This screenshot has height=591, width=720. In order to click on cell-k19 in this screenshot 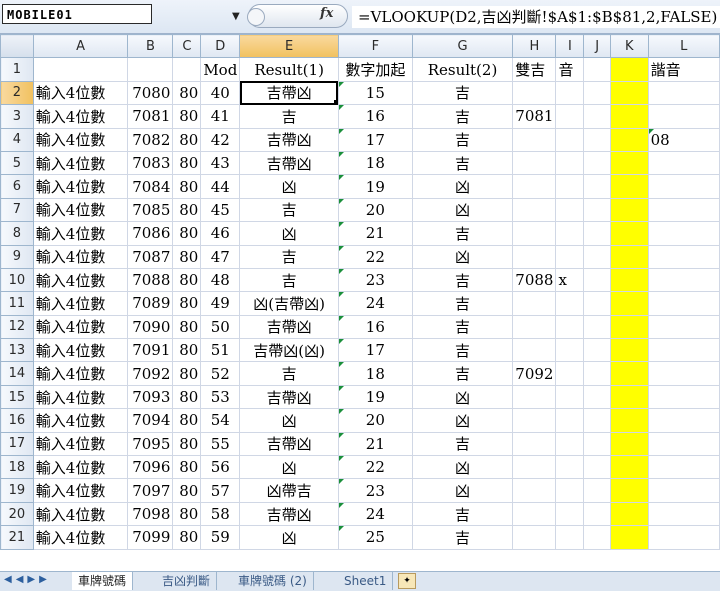, I will do `click(629, 490)`.